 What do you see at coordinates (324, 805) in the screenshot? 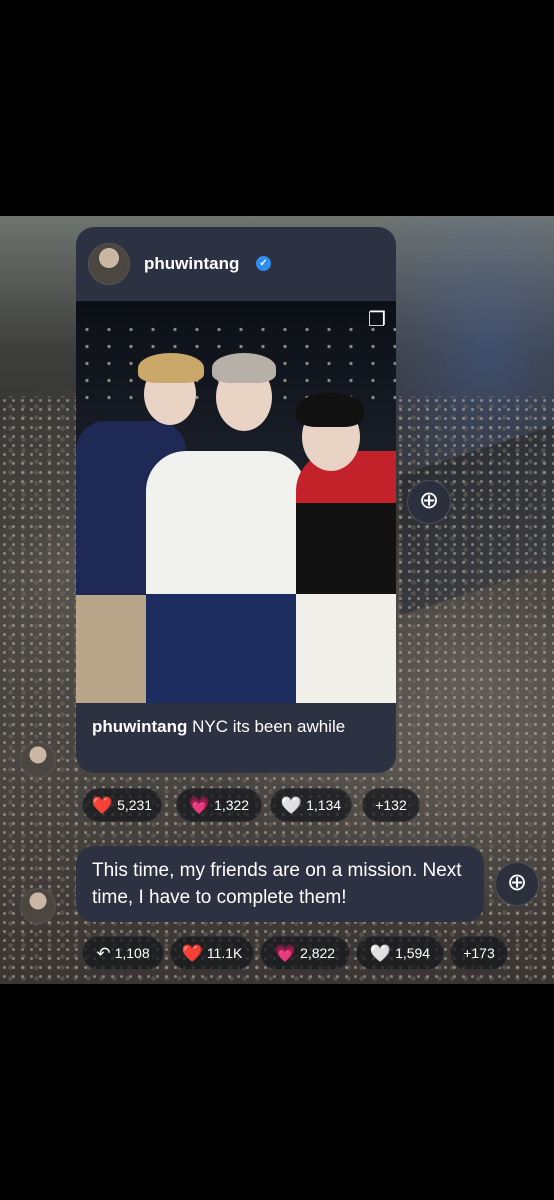
I see `reaction-count: 1,134` at bounding box center [324, 805].